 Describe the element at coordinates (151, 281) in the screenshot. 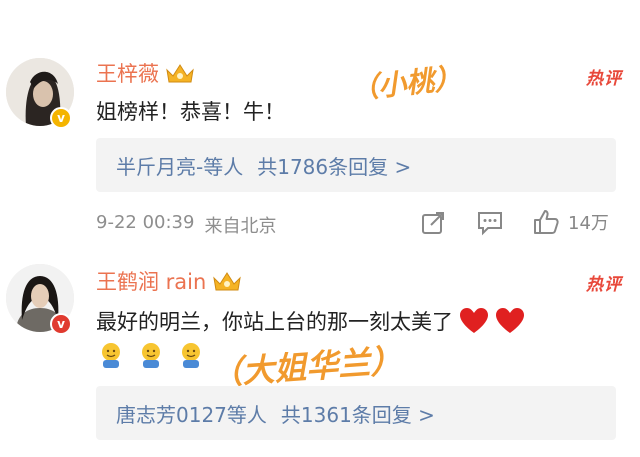

I see `username-text: 王鹤润 rain` at that location.